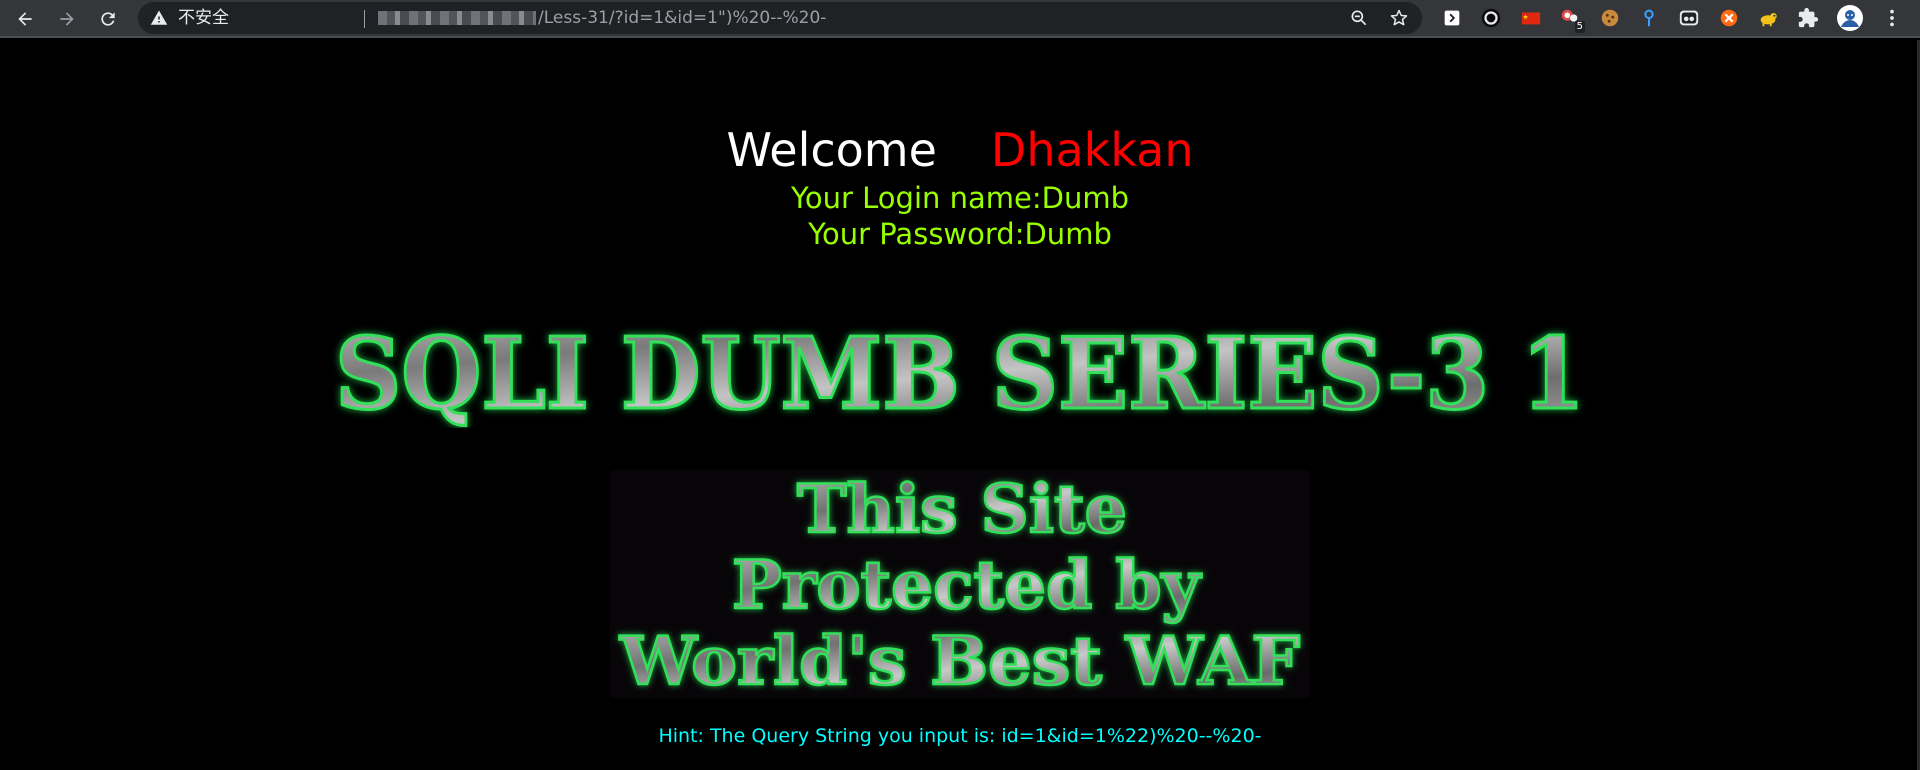  I want to click on url-host-redacted, so click(457, 18).